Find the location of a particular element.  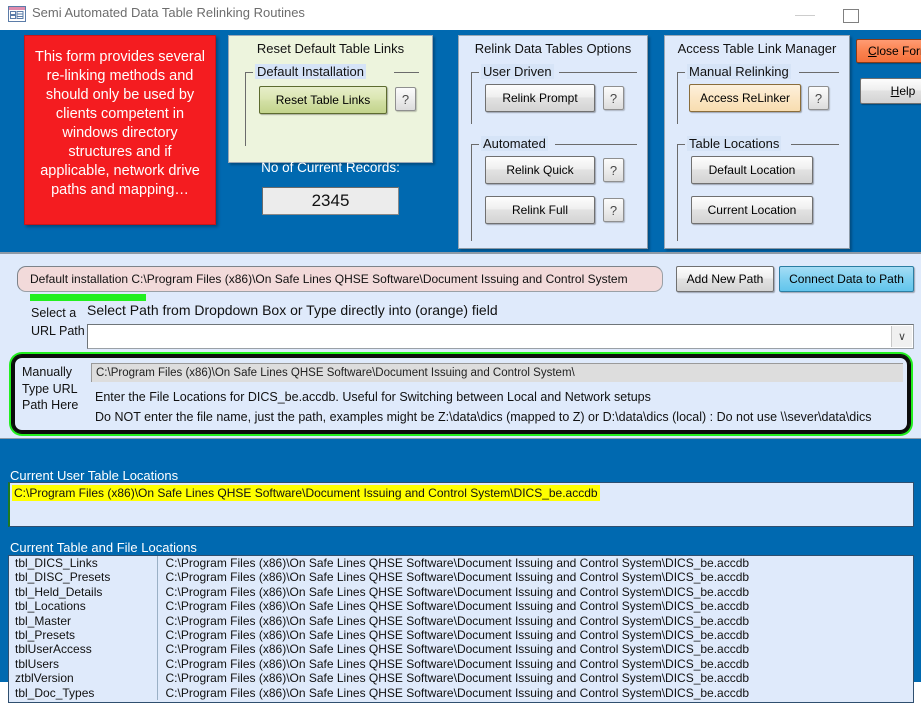

table-name-cell: tbl_DISC_Presets is located at coordinates (83, 577).